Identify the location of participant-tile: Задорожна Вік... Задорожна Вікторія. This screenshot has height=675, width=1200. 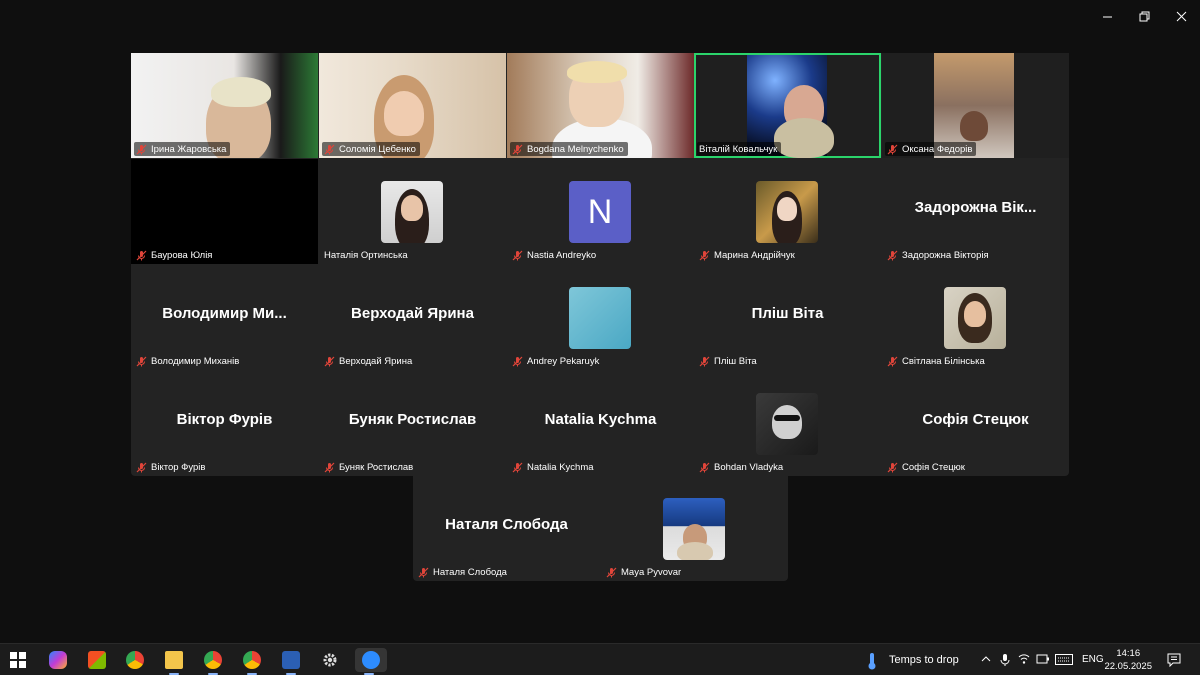
(975, 211).